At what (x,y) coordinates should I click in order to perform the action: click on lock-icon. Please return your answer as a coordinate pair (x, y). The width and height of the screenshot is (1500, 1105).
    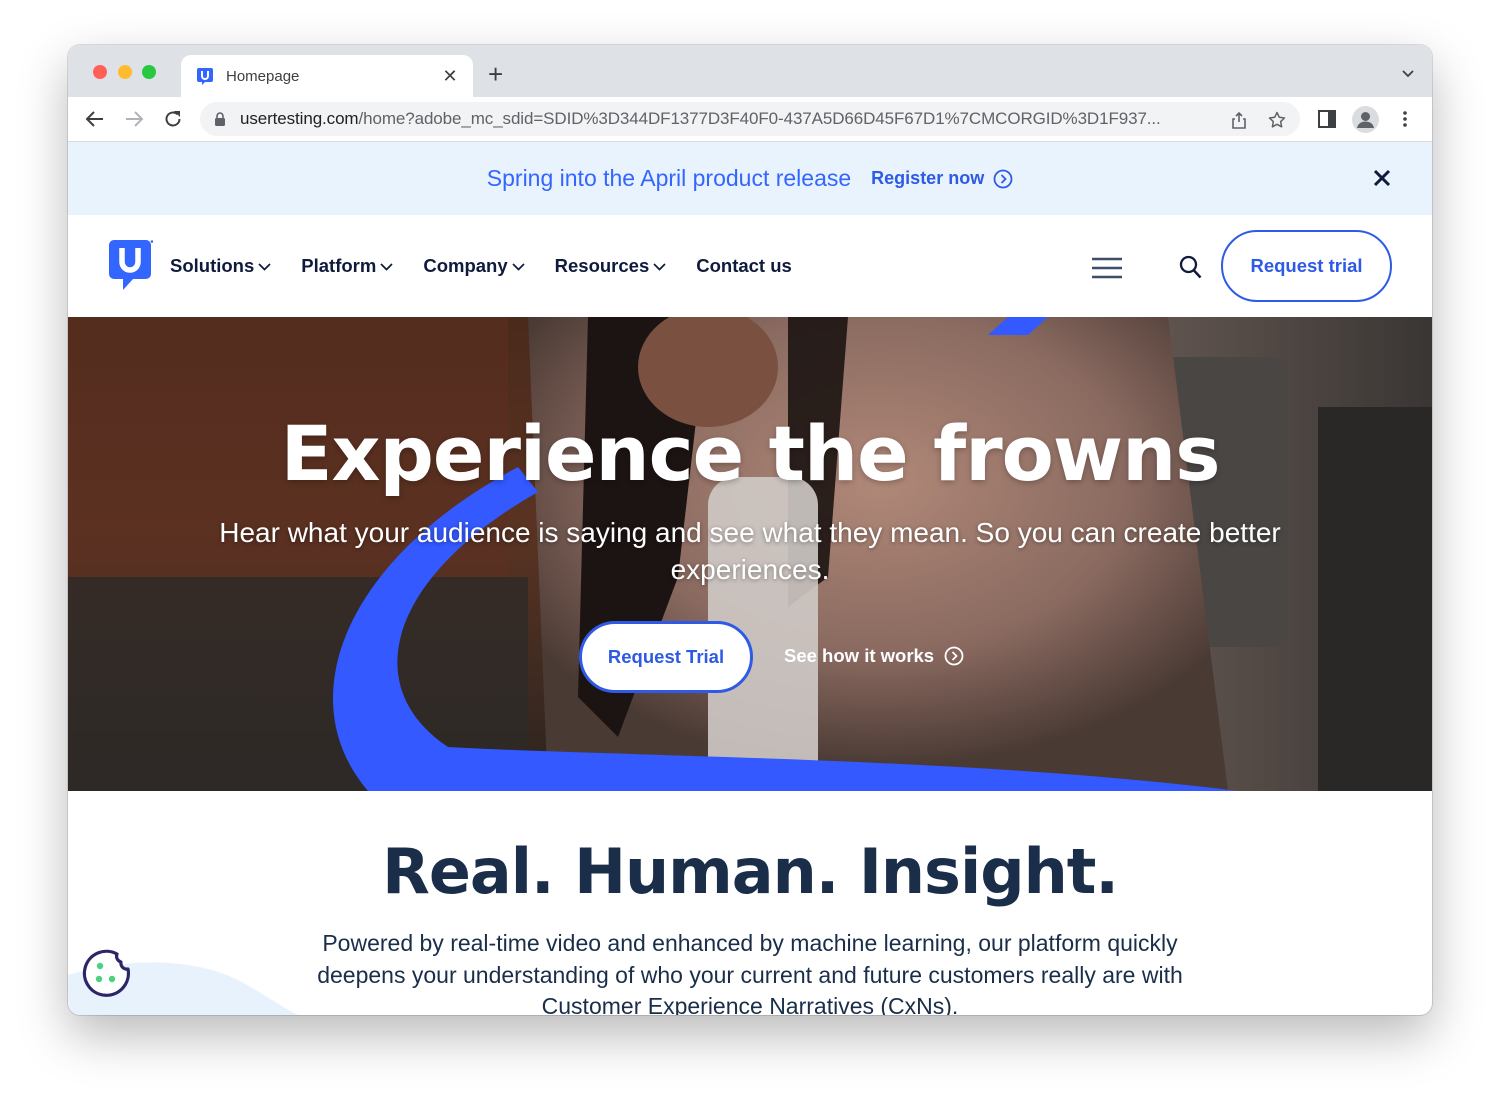
    Looking at the image, I should click on (220, 119).